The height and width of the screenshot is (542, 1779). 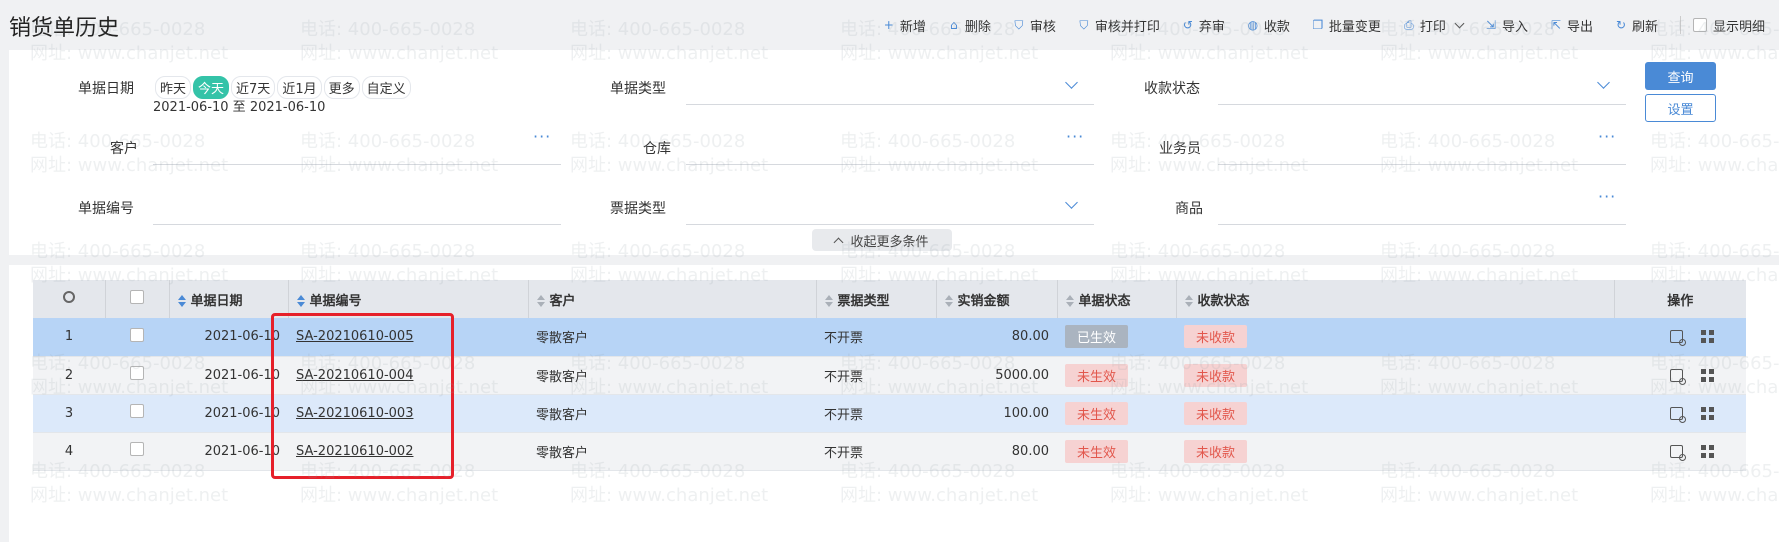 I want to click on export-icon: ⇱, so click(x=1555, y=25).